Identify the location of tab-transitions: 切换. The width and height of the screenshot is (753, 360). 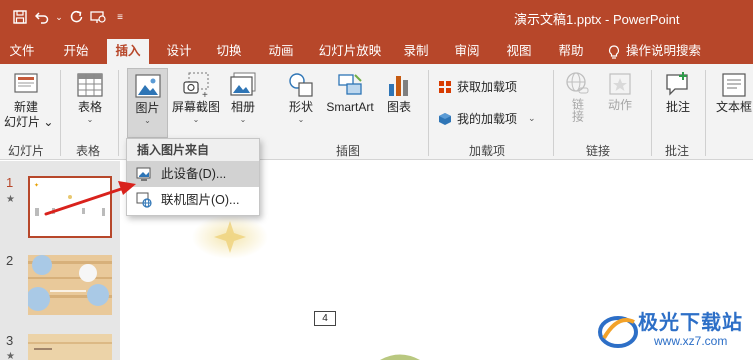
(229, 51).